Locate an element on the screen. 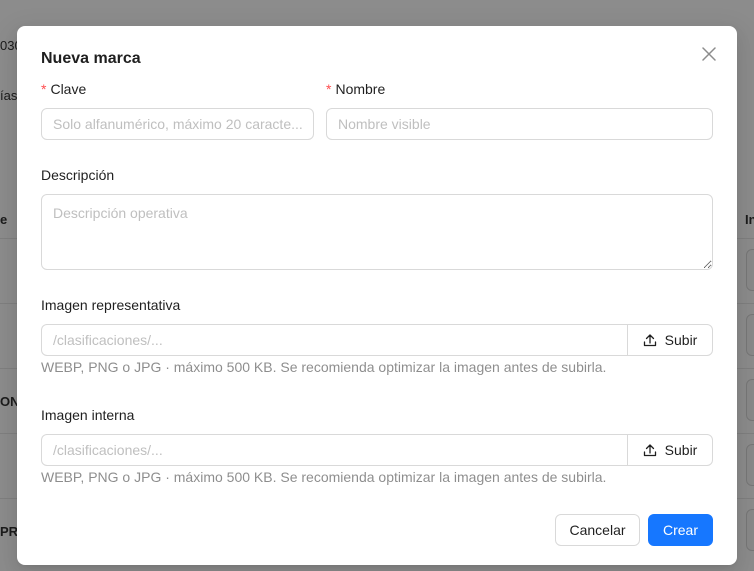  close-icon is located at coordinates (709, 54).